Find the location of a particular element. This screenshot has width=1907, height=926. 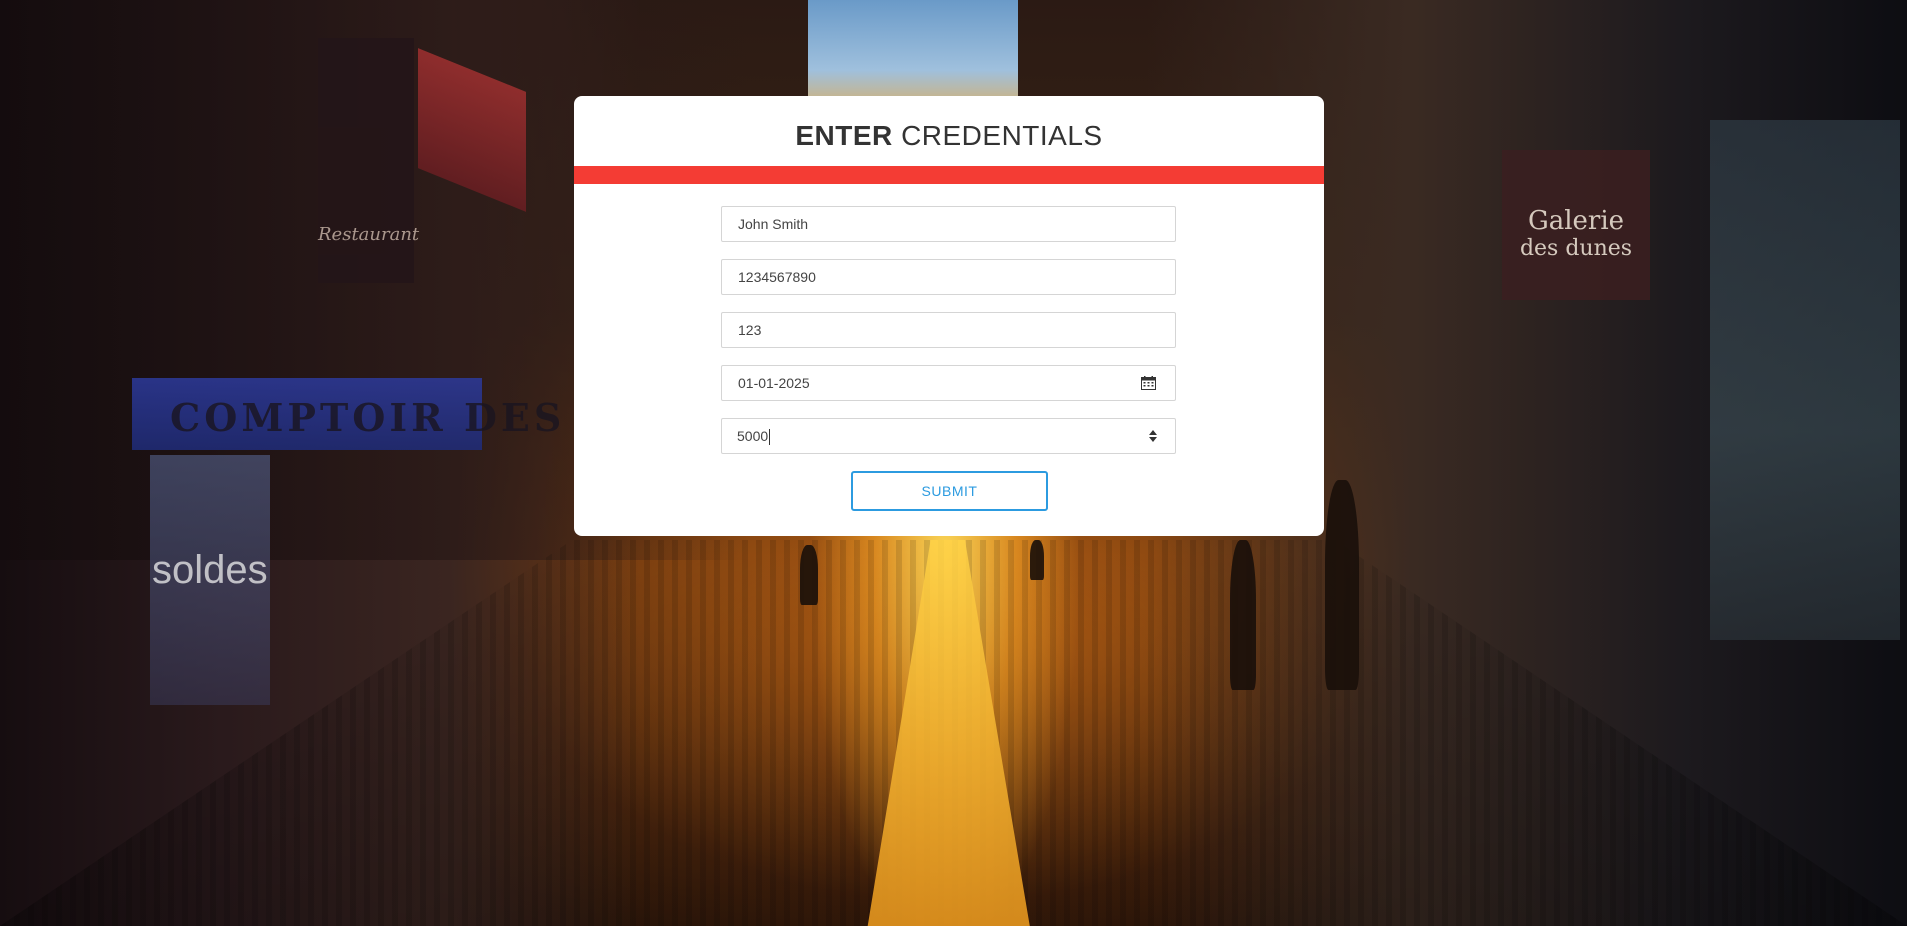

form-title: ENTER CREDENTIALS is located at coordinates (949, 136).